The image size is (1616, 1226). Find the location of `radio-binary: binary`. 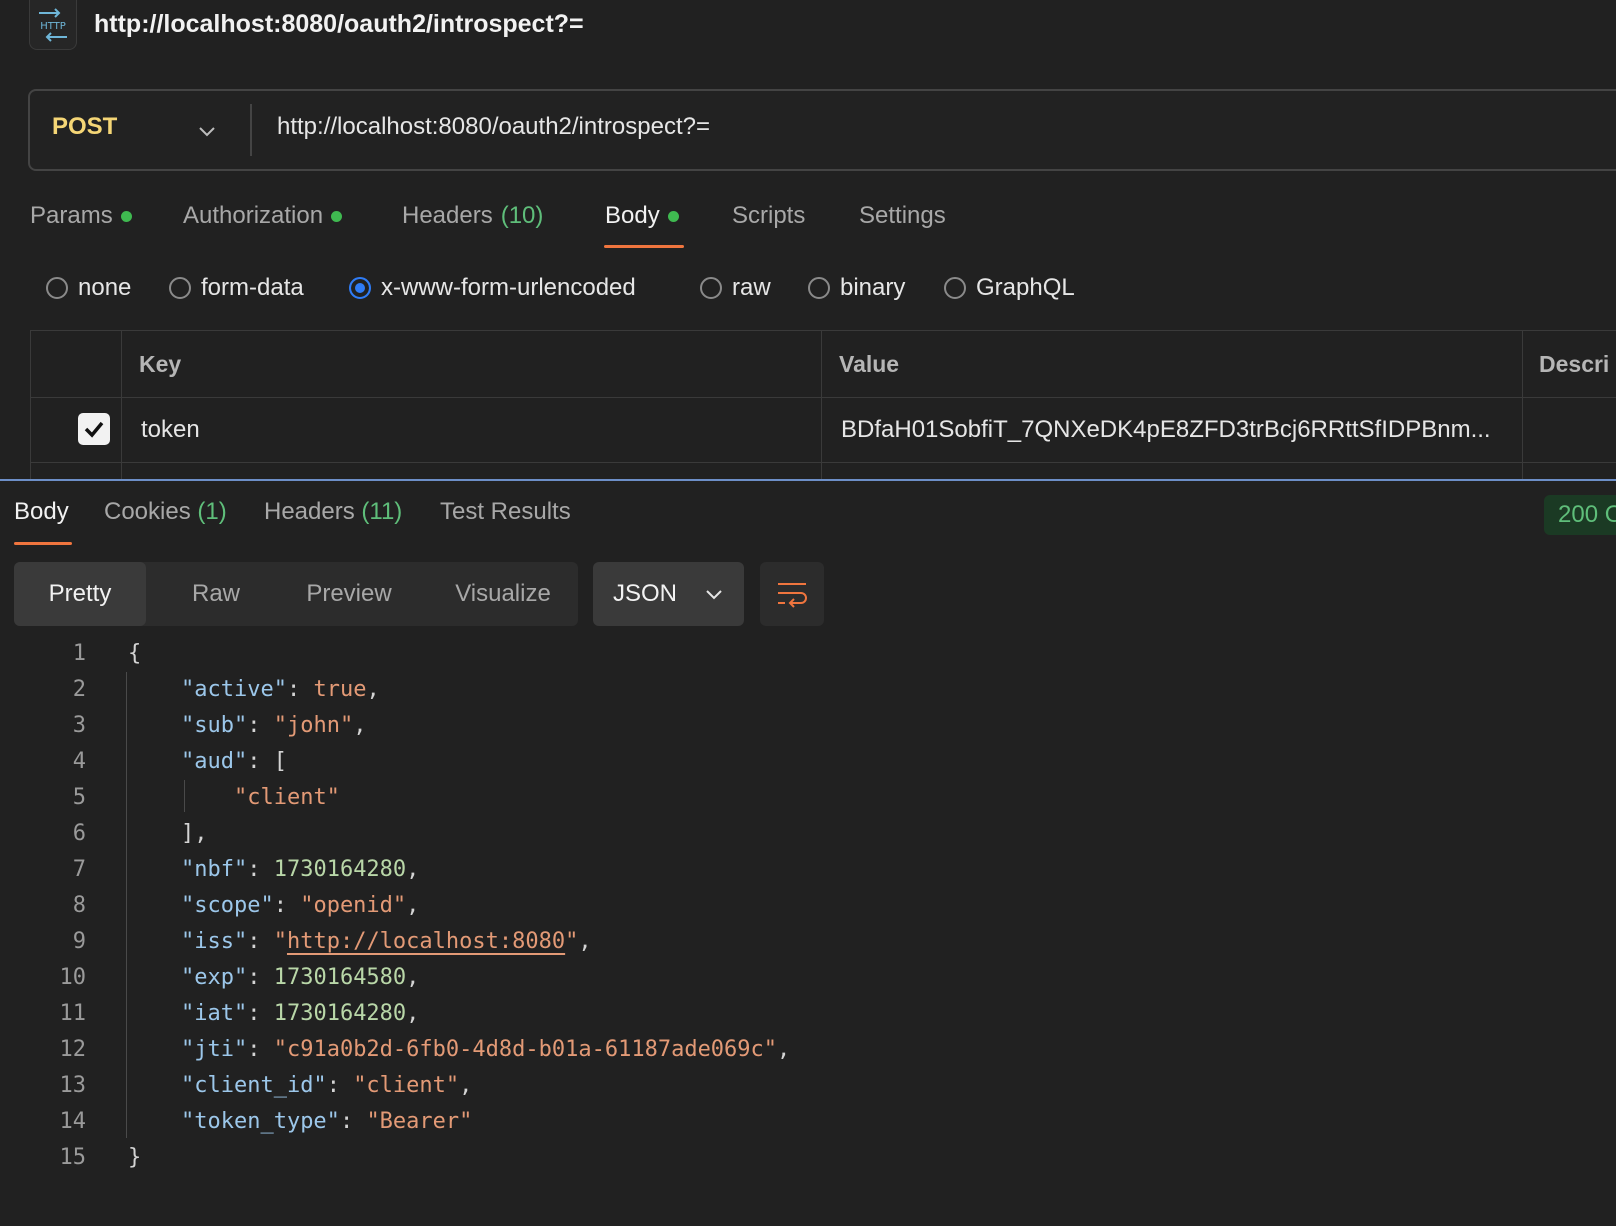

radio-binary: binary is located at coordinates (856, 288).